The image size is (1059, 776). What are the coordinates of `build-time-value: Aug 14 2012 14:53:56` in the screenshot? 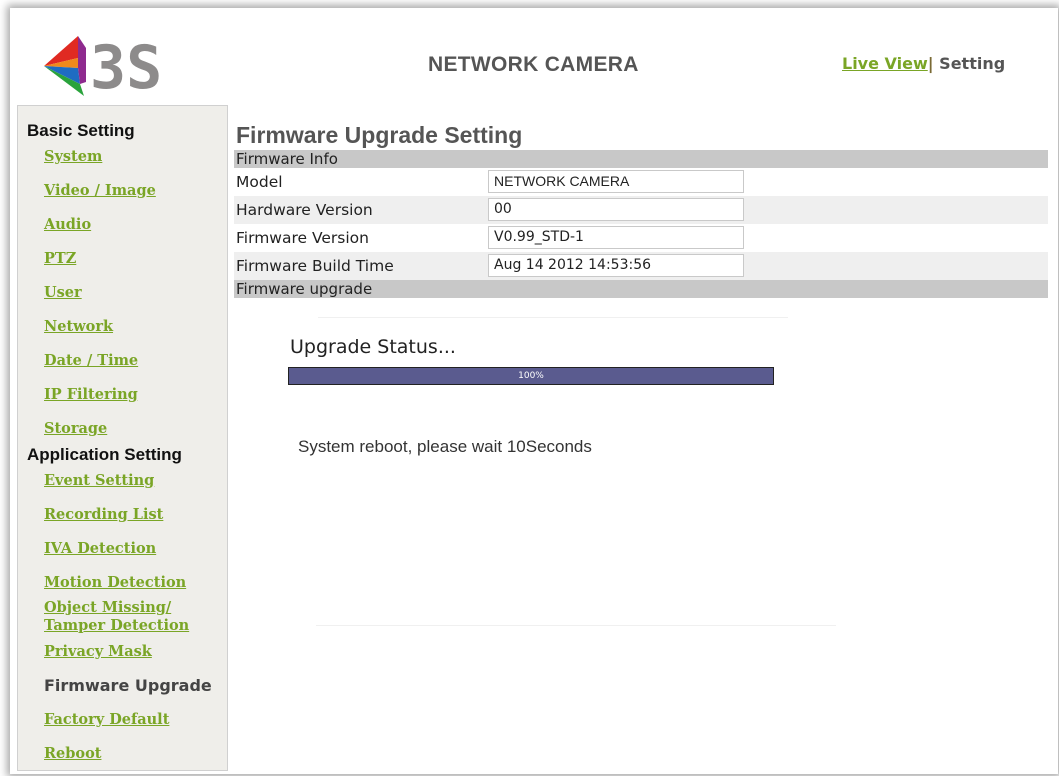 It's located at (616, 265).